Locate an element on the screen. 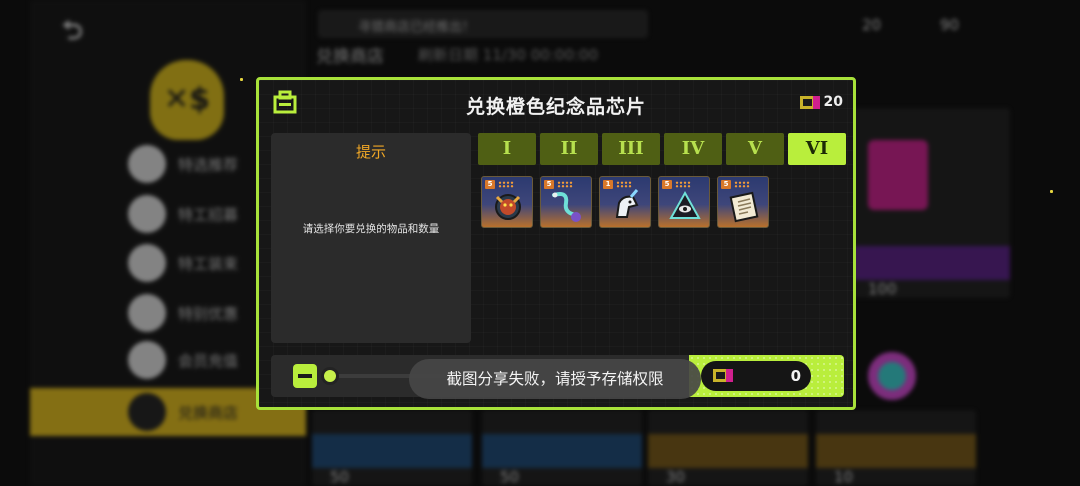 Image resolution: width=1080 pixels, height=486 pixels. tab-tier-4: IV is located at coordinates (693, 149).